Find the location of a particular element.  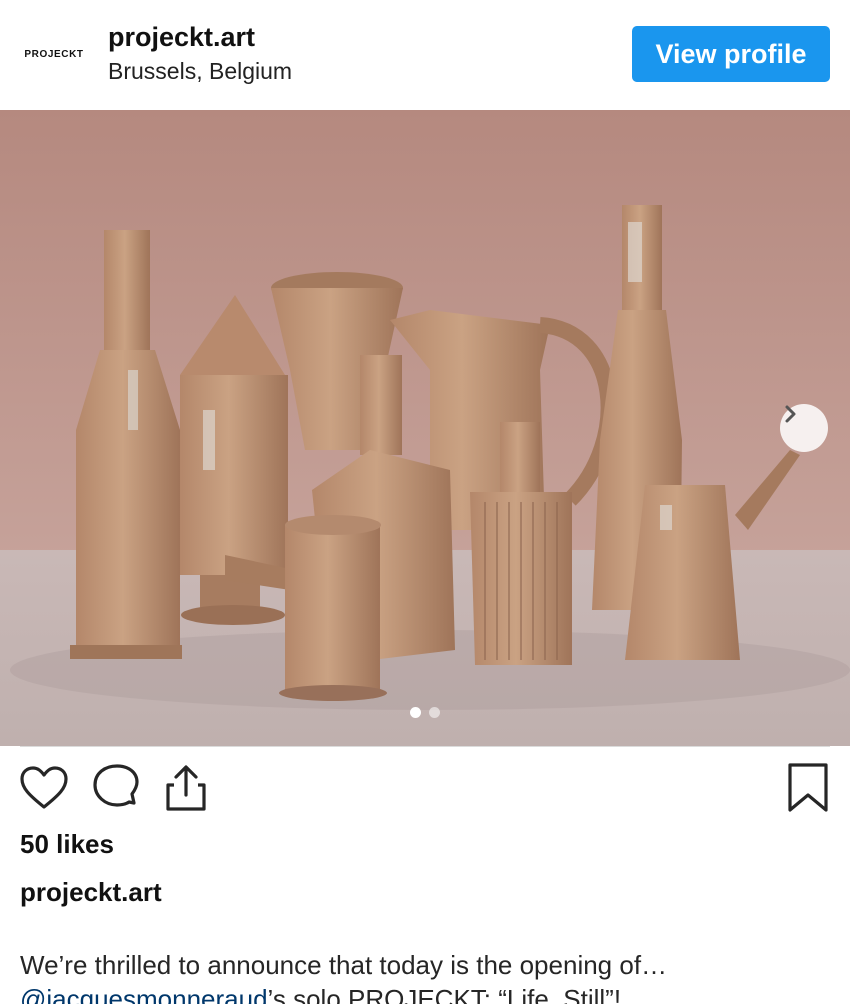

likes-count: 50 likes is located at coordinates (67, 844).